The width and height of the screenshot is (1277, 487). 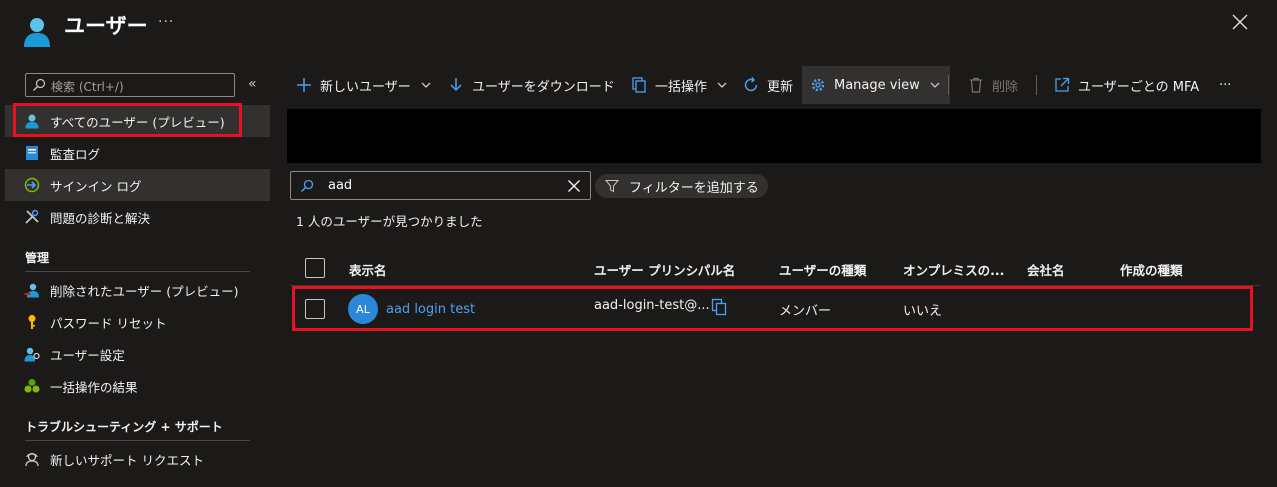 I want to click on download-icon, so click(x=456, y=85).